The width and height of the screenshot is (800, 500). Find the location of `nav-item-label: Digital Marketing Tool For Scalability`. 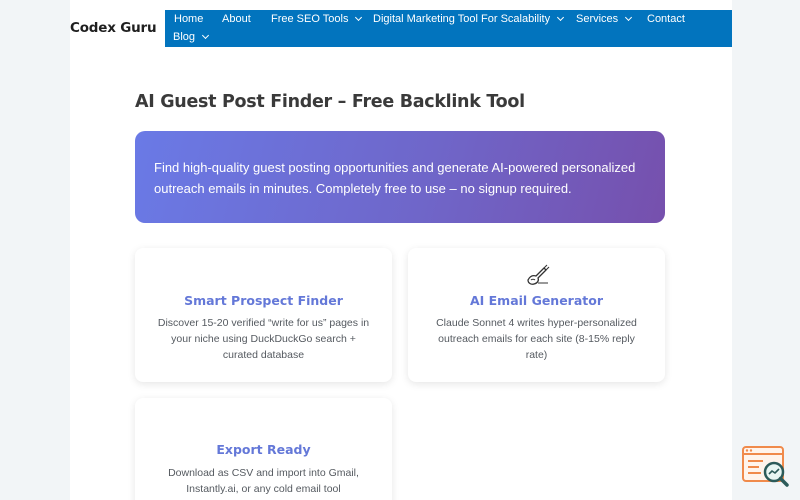

nav-item-label: Digital Marketing Tool For Scalability is located at coordinates (462, 19).